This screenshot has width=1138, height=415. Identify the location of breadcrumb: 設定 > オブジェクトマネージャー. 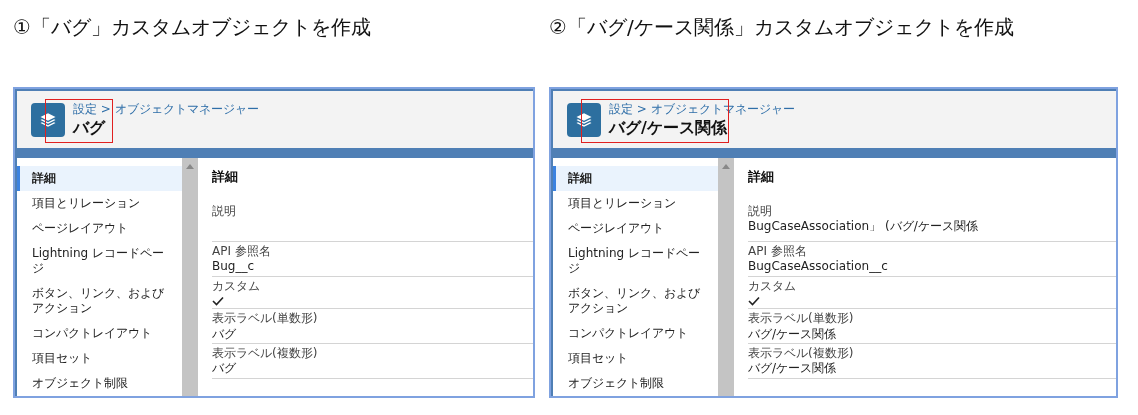
(166, 109).